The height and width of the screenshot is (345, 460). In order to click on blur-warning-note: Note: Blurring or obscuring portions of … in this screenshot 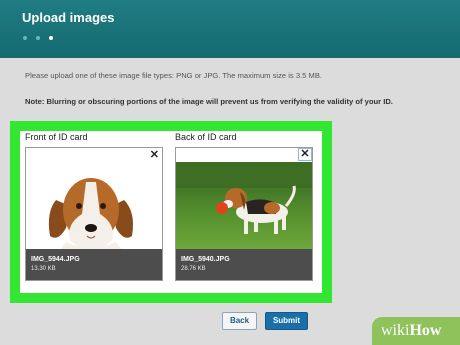, I will do `click(209, 101)`.